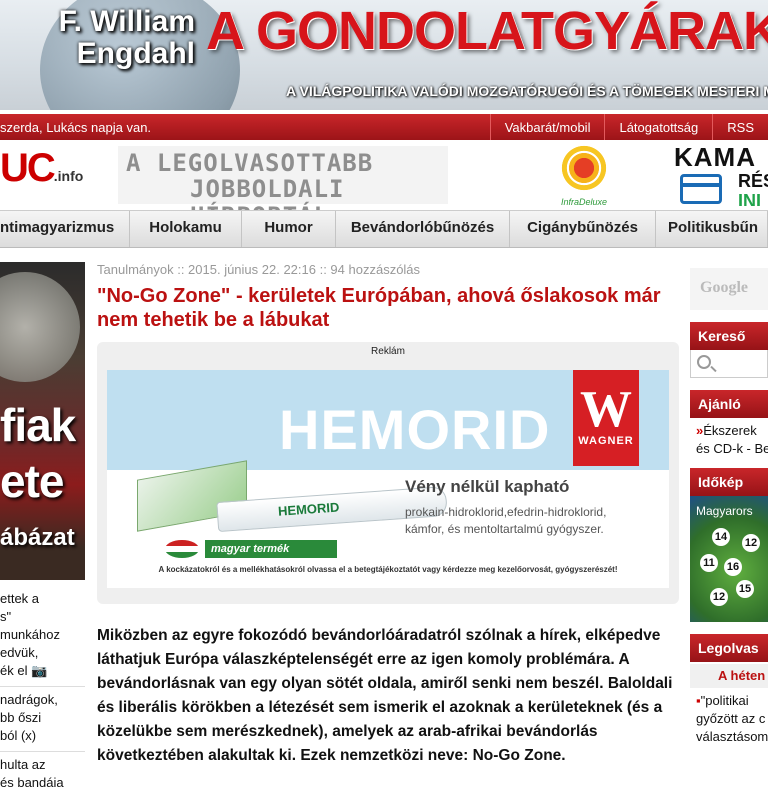  I want to click on link-visitors: Látogatottság, so click(658, 127).